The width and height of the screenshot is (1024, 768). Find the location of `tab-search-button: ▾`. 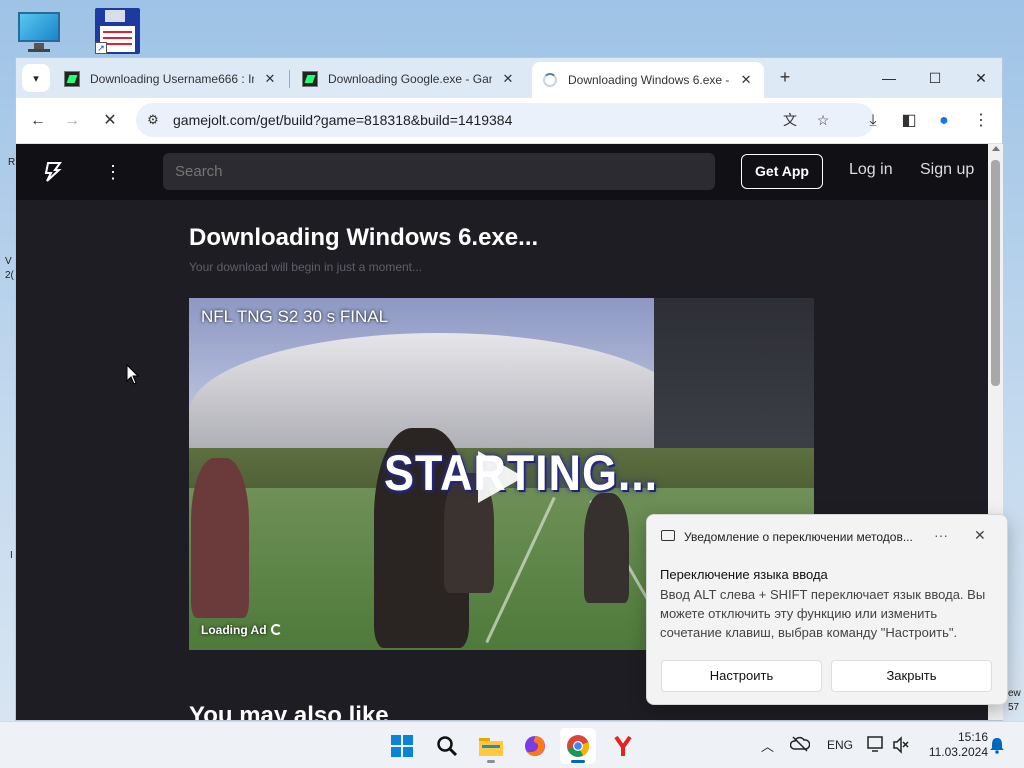

tab-search-button: ▾ is located at coordinates (36, 78).